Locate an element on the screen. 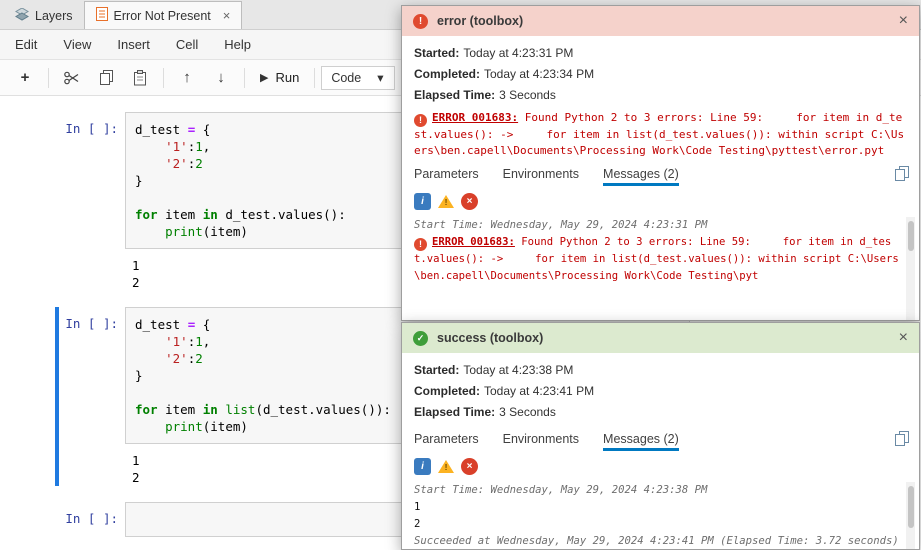 The image size is (921, 550). message-plain: 1 is located at coordinates (417, 507).